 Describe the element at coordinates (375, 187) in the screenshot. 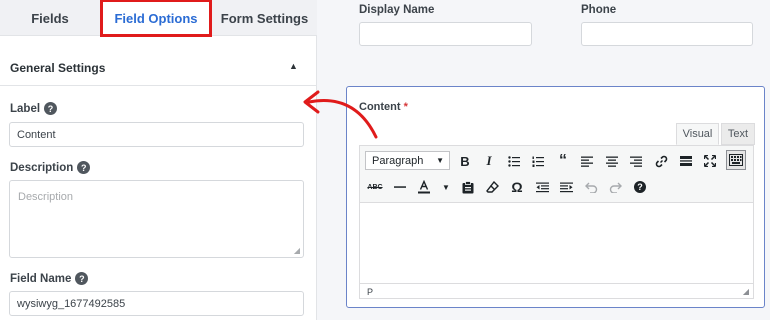

I see `strikethrough-icon: ABC` at that location.